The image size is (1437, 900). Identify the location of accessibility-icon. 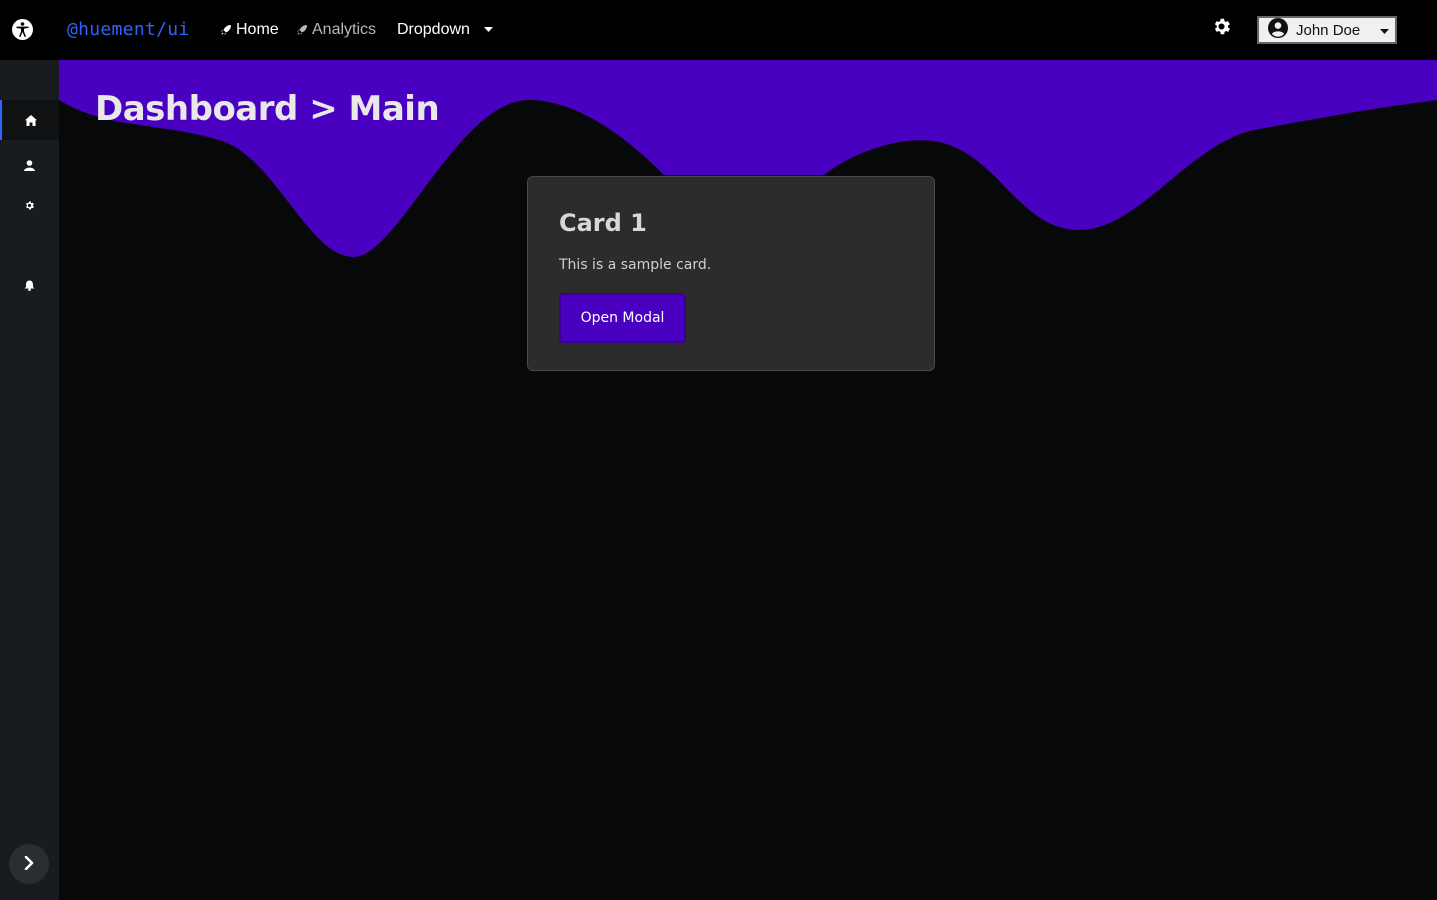
(22, 29).